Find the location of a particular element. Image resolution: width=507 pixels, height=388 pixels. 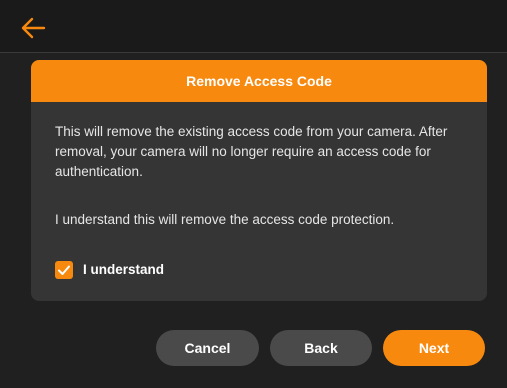

cancel-button: Cancel is located at coordinates (207, 348).